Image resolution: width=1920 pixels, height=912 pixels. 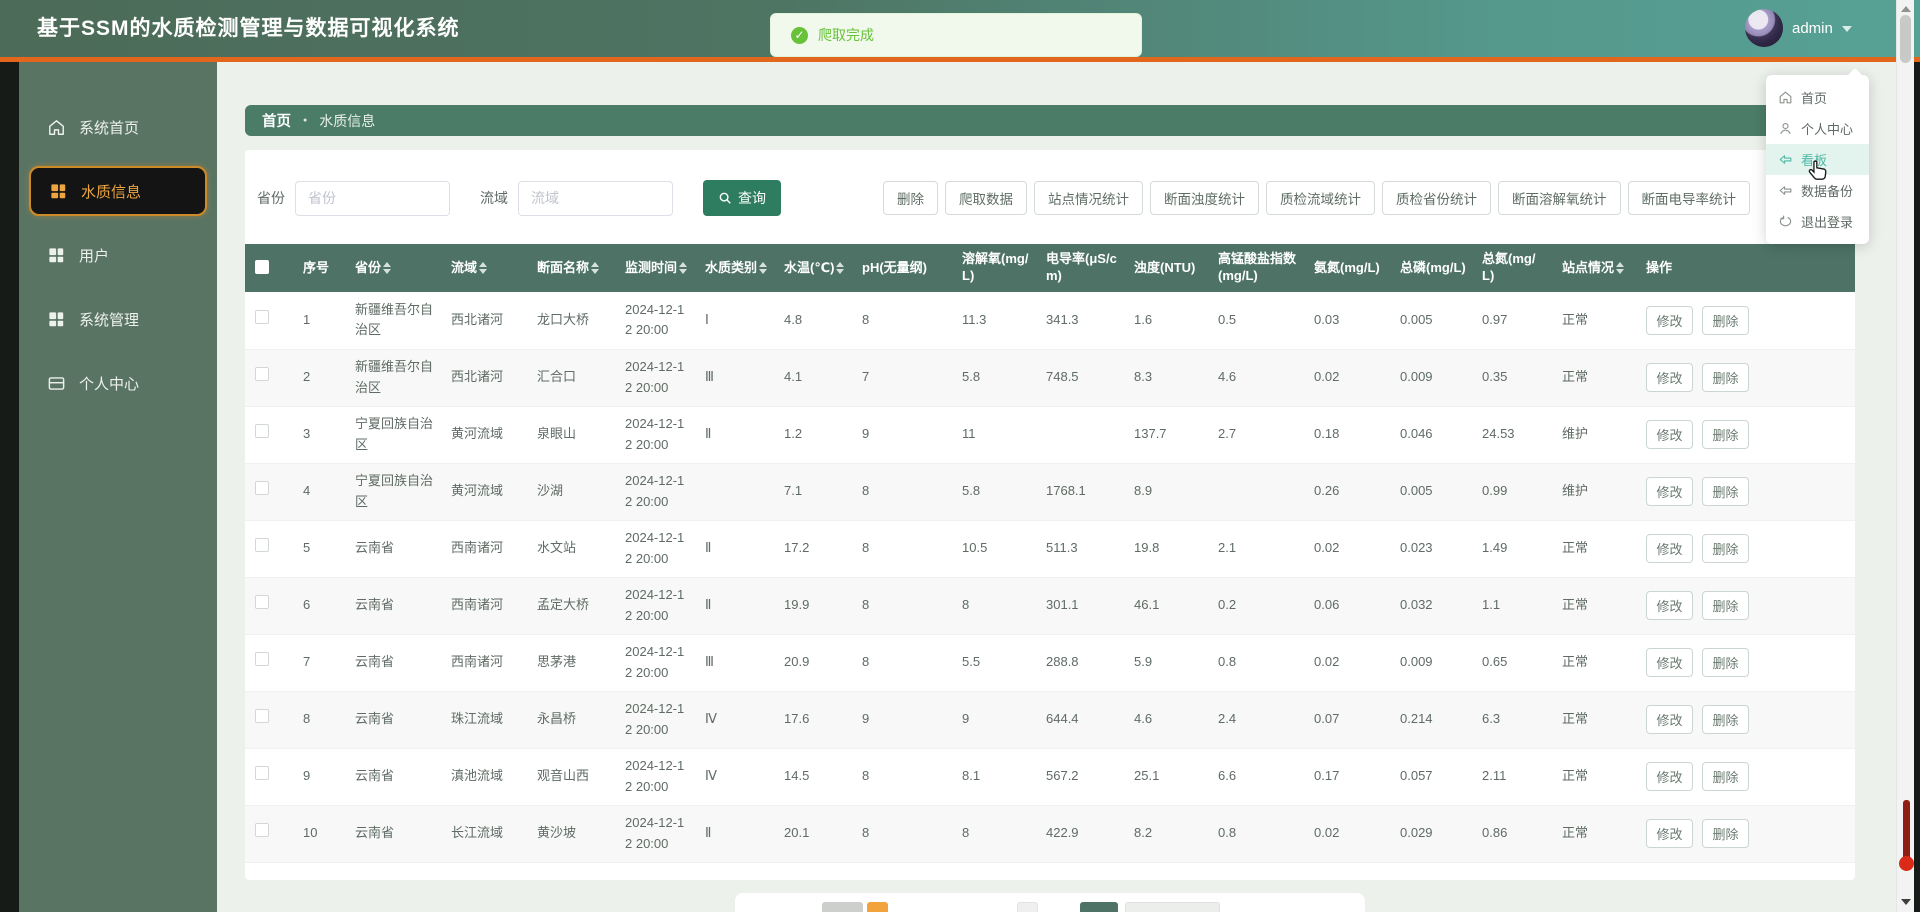 I want to click on scroll-down-arrow-icon, so click(x=1906, y=902).